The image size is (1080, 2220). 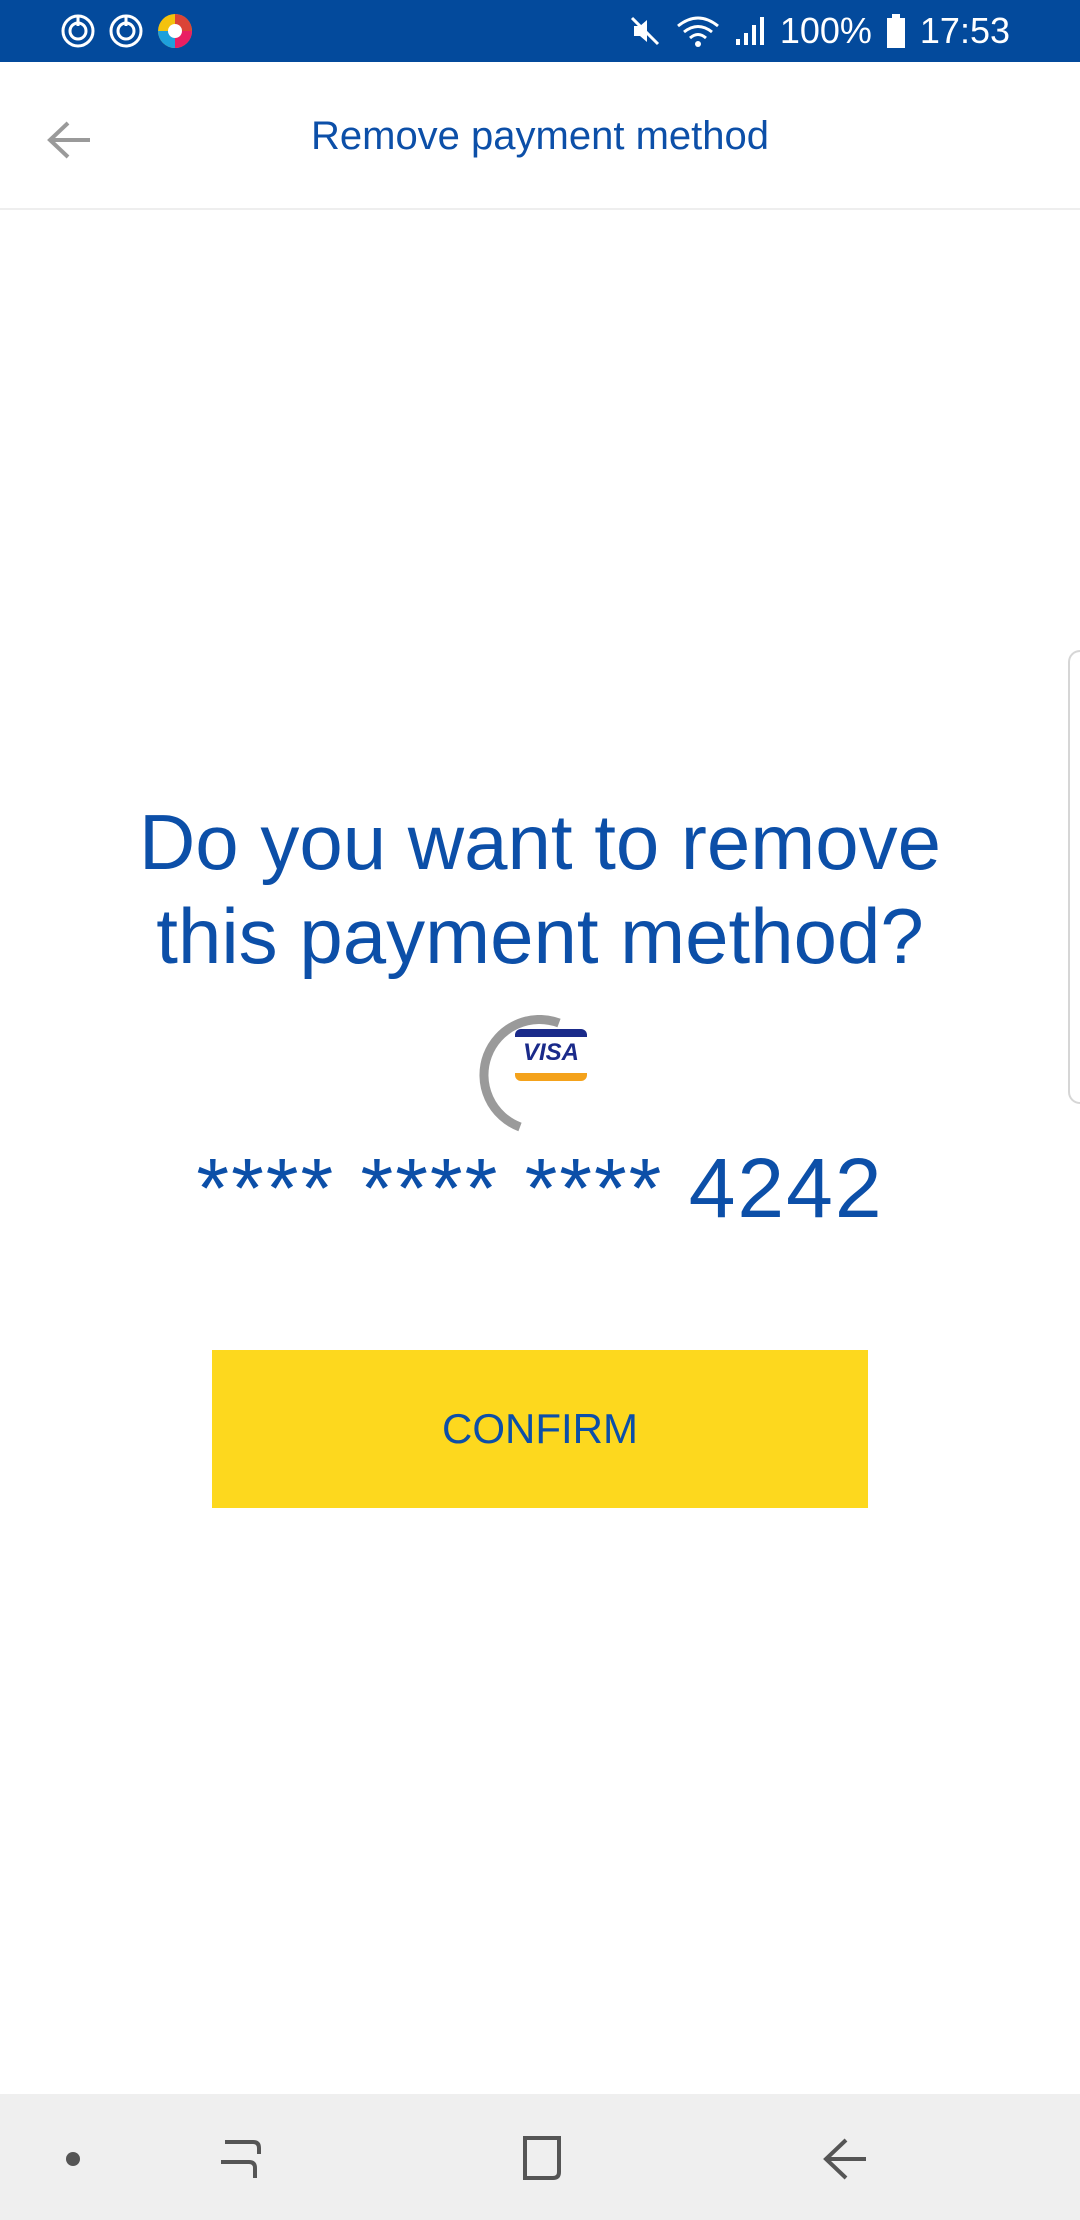 I want to click on edge-panel-handle, so click(x=1074, y=877).